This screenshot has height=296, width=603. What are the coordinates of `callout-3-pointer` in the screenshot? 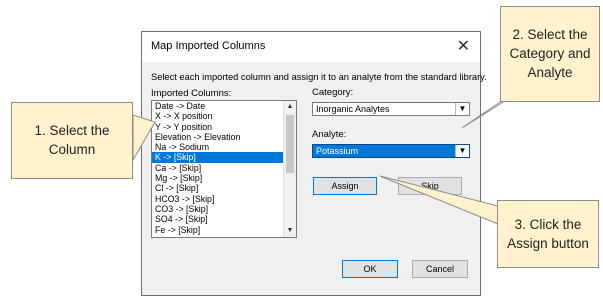 It's located at (439, 200).